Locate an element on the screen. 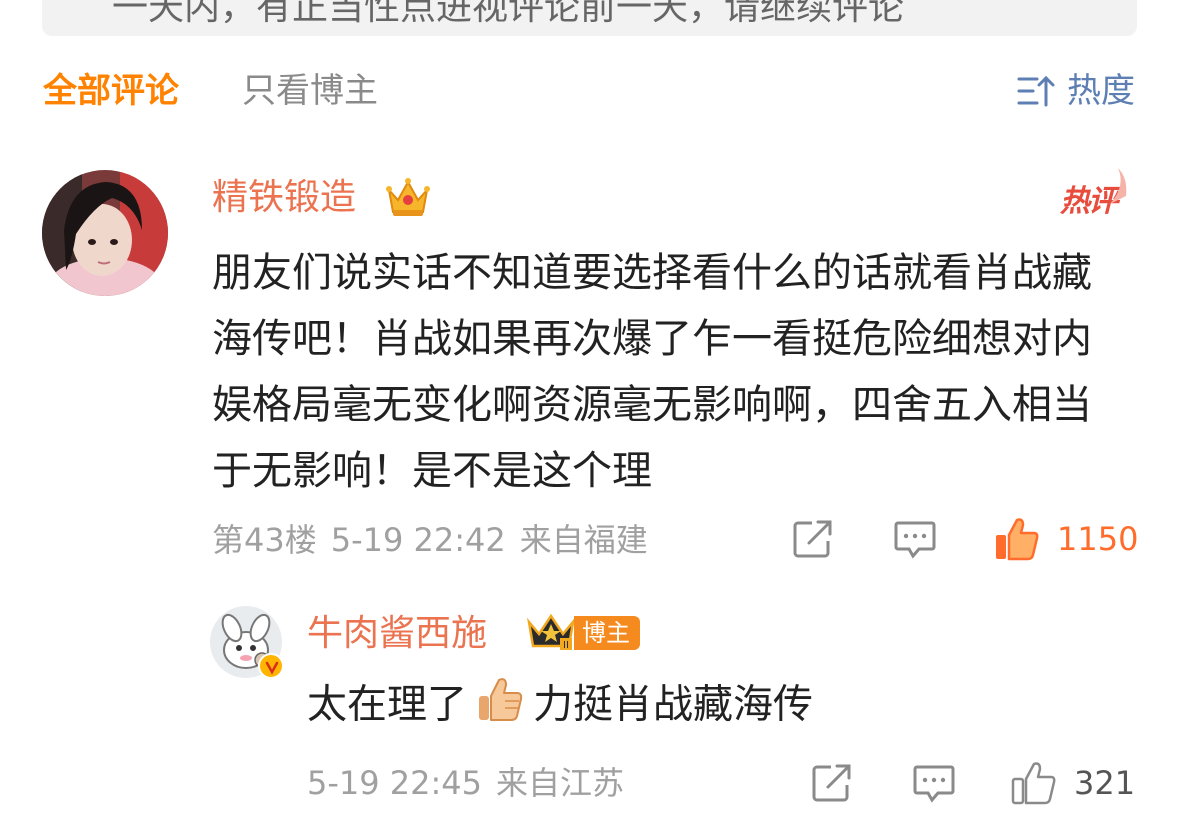  hot-comment-badge: 热评 is located at coordinates (1093, 194).